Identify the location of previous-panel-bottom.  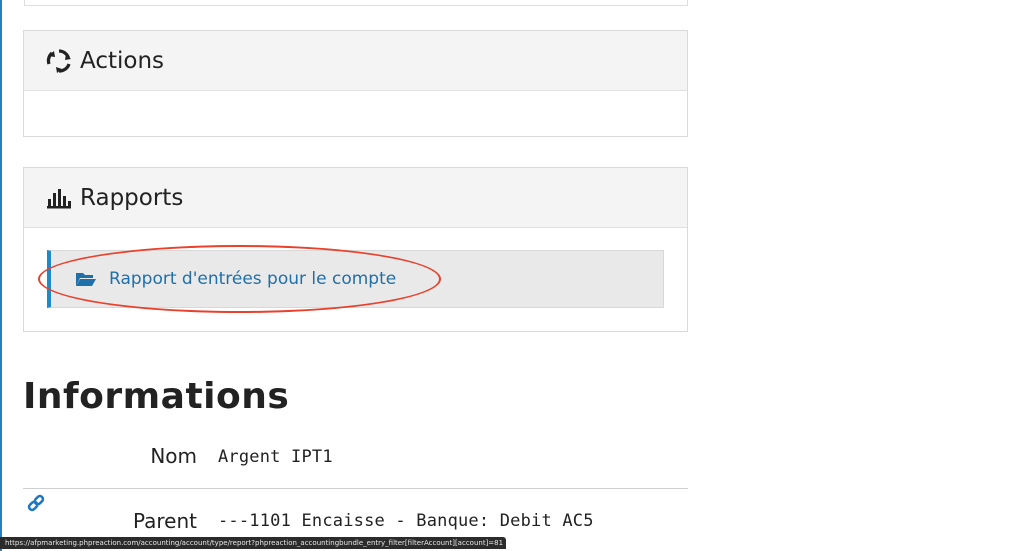
(356, 3).